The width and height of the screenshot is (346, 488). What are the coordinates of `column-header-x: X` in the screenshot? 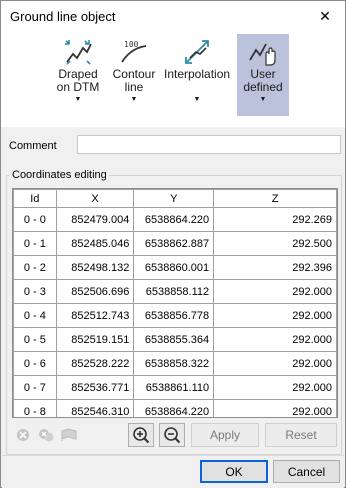 It's located at (95, 198).